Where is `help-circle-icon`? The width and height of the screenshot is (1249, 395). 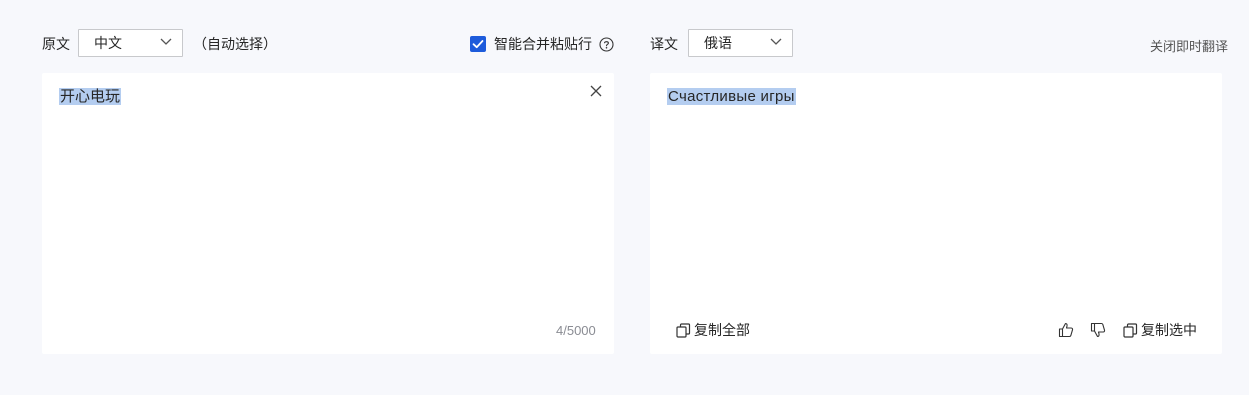
help-circle-icon is located at coordinates (606, 44).